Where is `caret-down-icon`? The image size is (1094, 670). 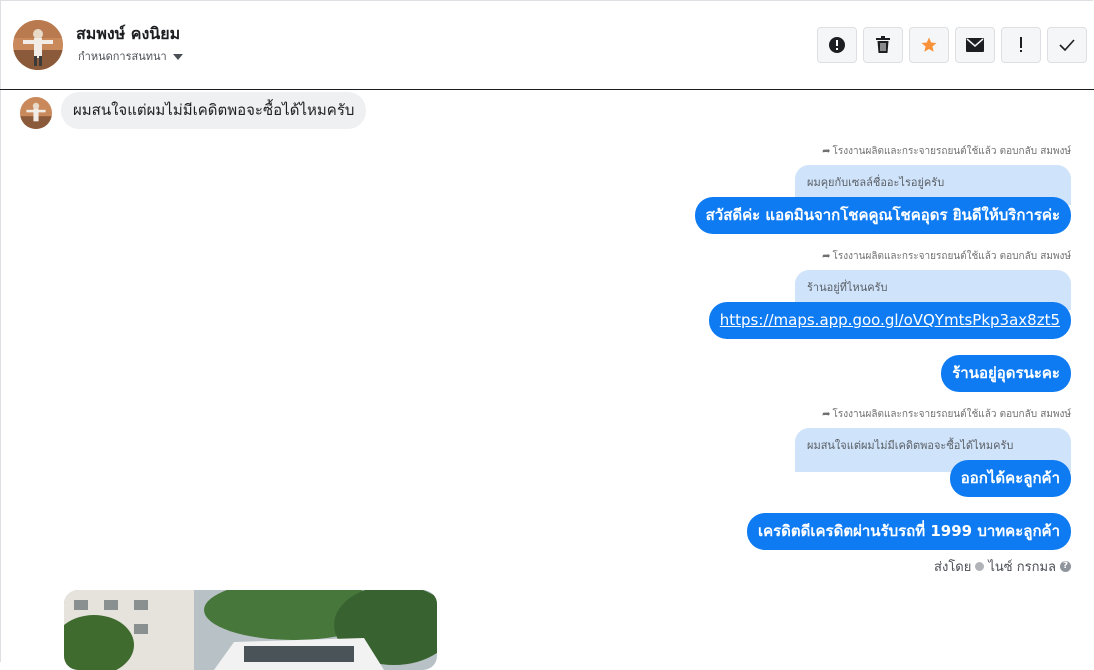 caret-down-icon is located at coordinates (177, 57).